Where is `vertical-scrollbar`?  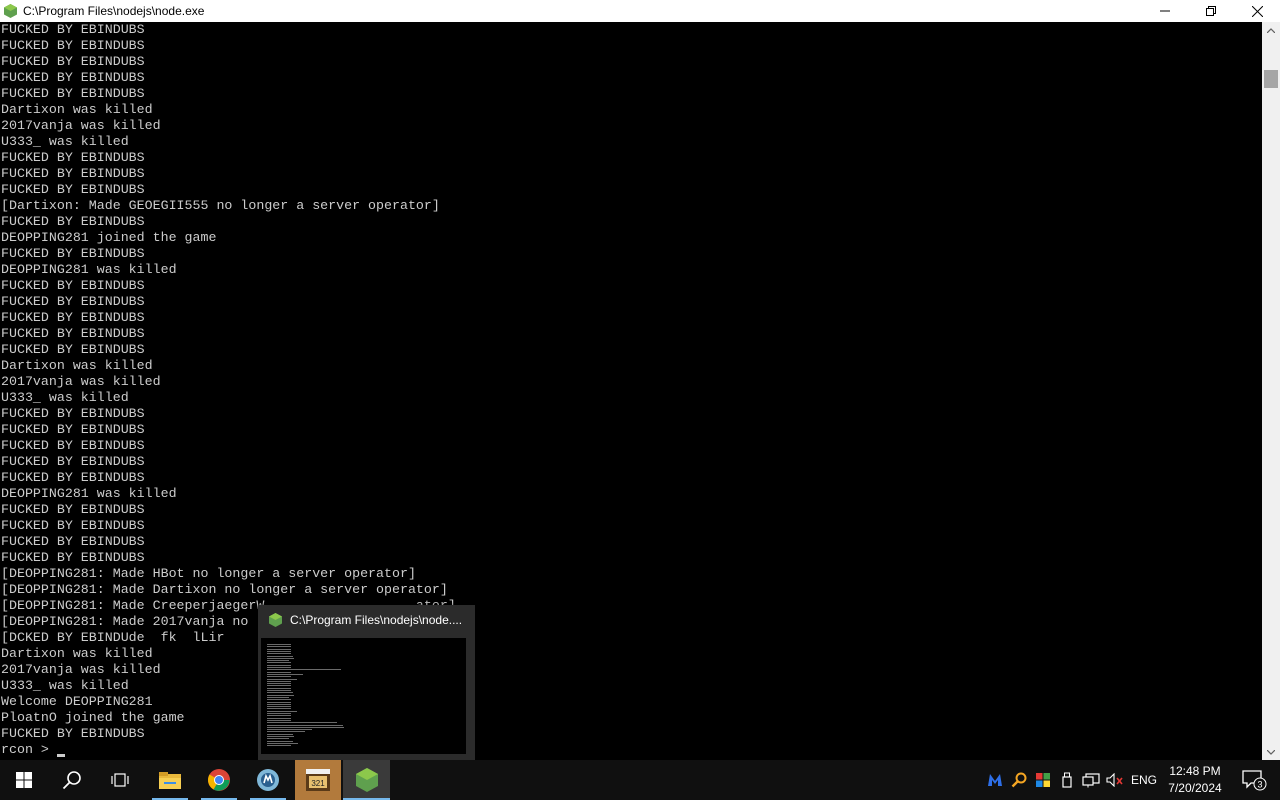 vertical-scrollbar is located at coordinates (1271, 391).